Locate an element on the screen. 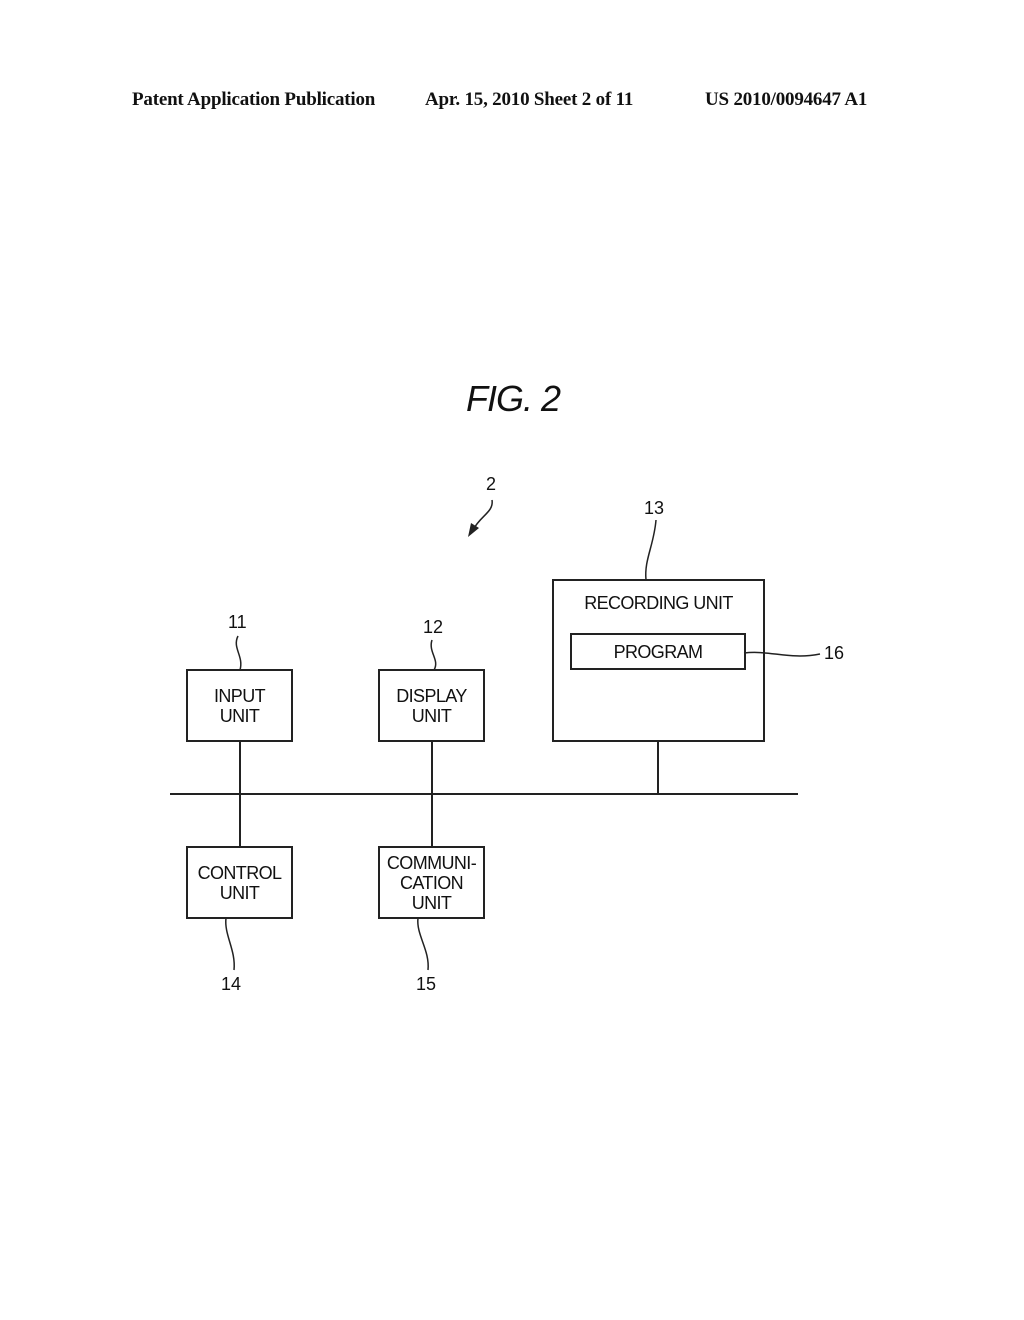 This screenshot has height=1320, width=1024. ref-label-12: 12 is located at coordinates (433, 627).